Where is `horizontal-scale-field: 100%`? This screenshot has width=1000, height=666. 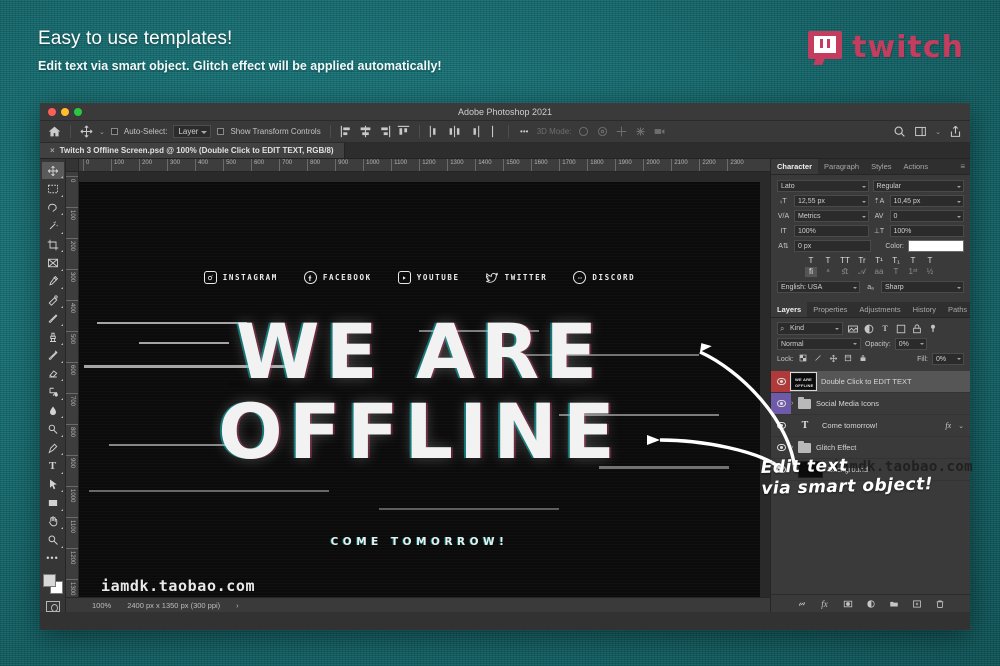 horizontal-scale-field: 100% is located at coordinates (926, 231).